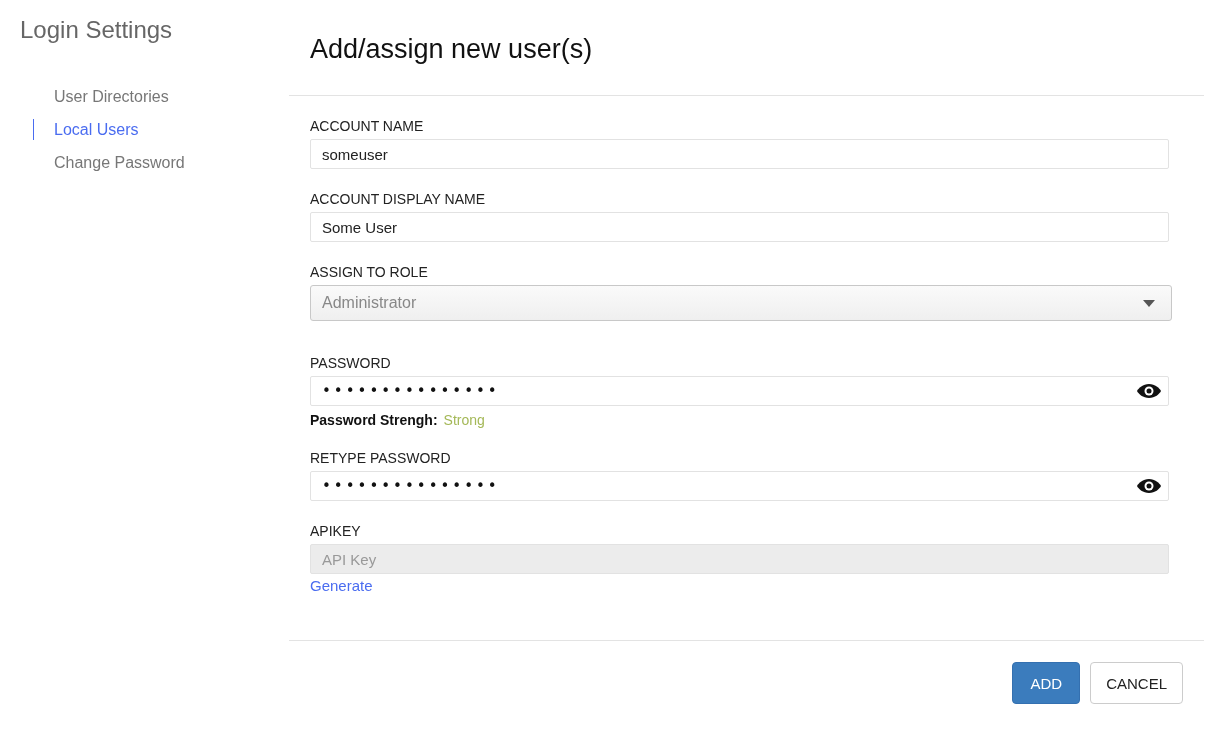 Image resolution: width=1215 pixels, height=731 pixels. I want to click on field-label: APIKEY, so click(336, 531).